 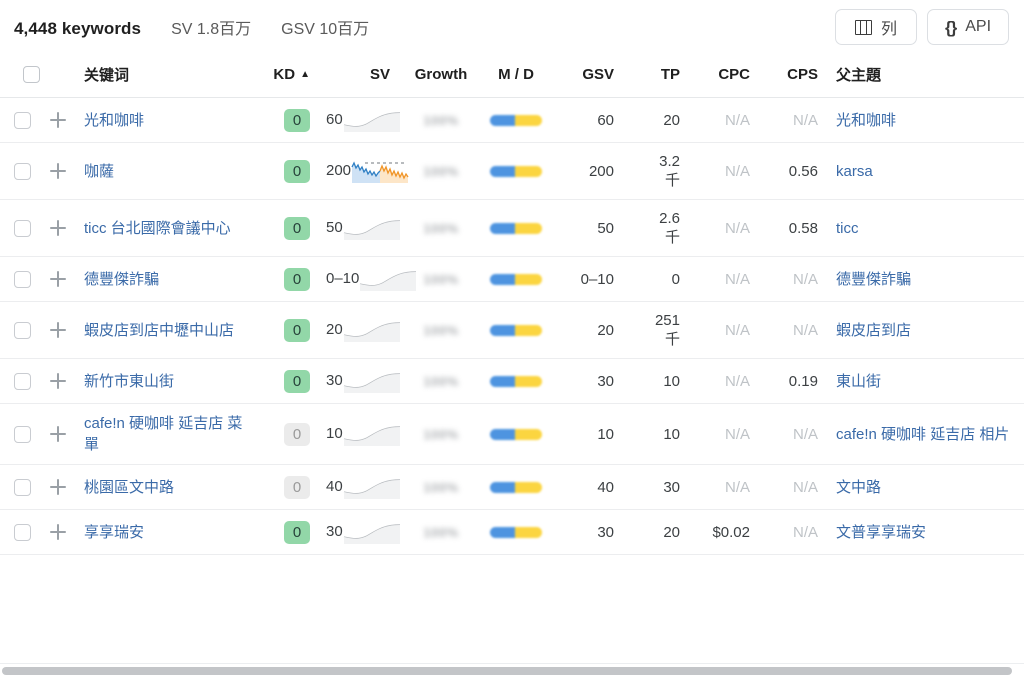 I want to click on table-row: 蝦皮店到店中壢中山店 0 20 100% 20 251 千 N/A N/A 蝦皮店到店, so click(x=512, y=330).